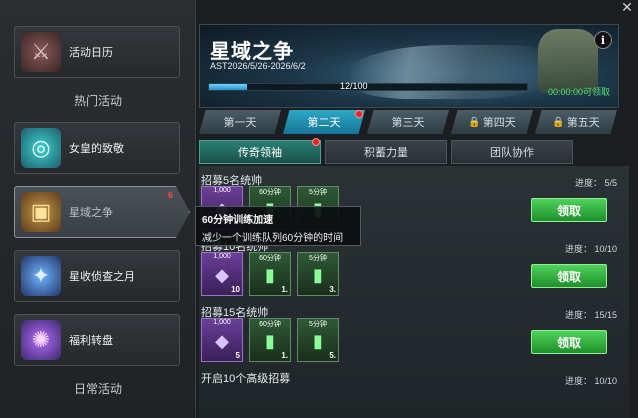  Describe the element at coordinates (578, 92) in the screenshot. I see `claim-timer: 00:00:00可领取` at that location.